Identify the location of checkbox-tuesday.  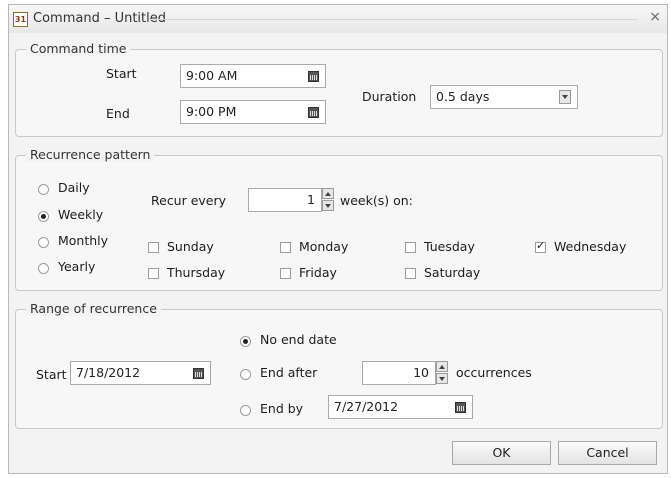
(410, 247).